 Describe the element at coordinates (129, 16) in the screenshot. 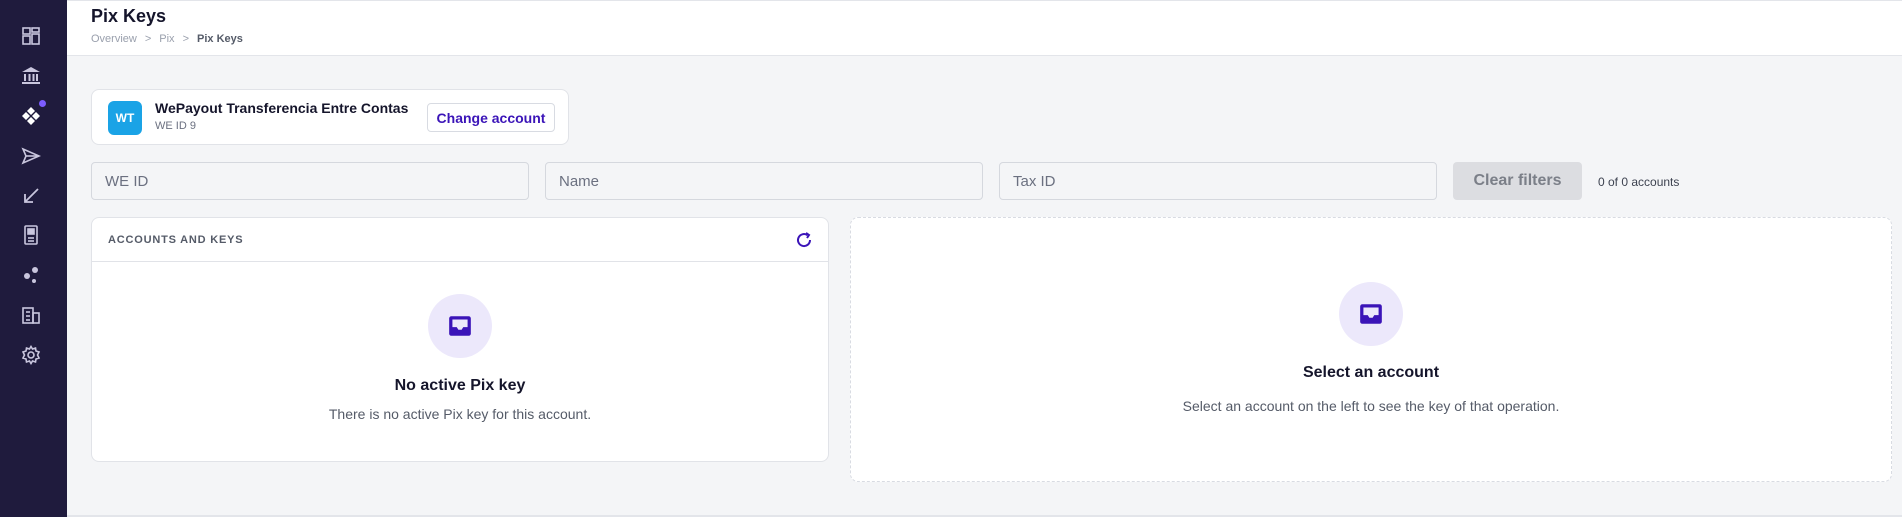

I see `page-title: Pix Keys` at that location.